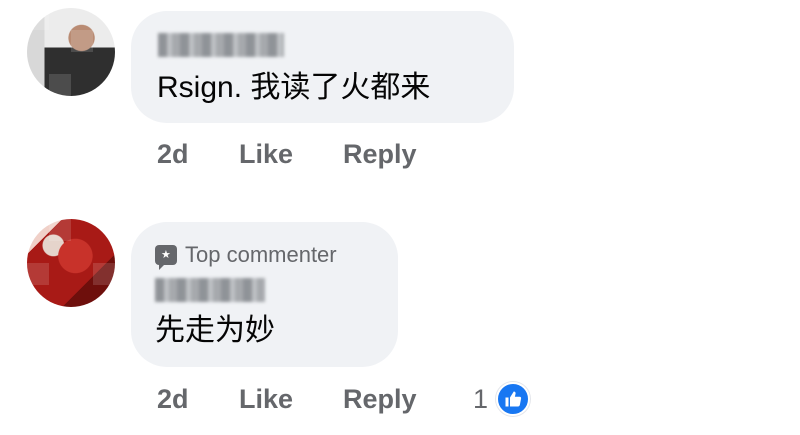 The width and height of the screenshot is (800, 435). Describe the element at coordinates (261, 254) in the screenshot. I see `badge-label: Top commenter` at that location.